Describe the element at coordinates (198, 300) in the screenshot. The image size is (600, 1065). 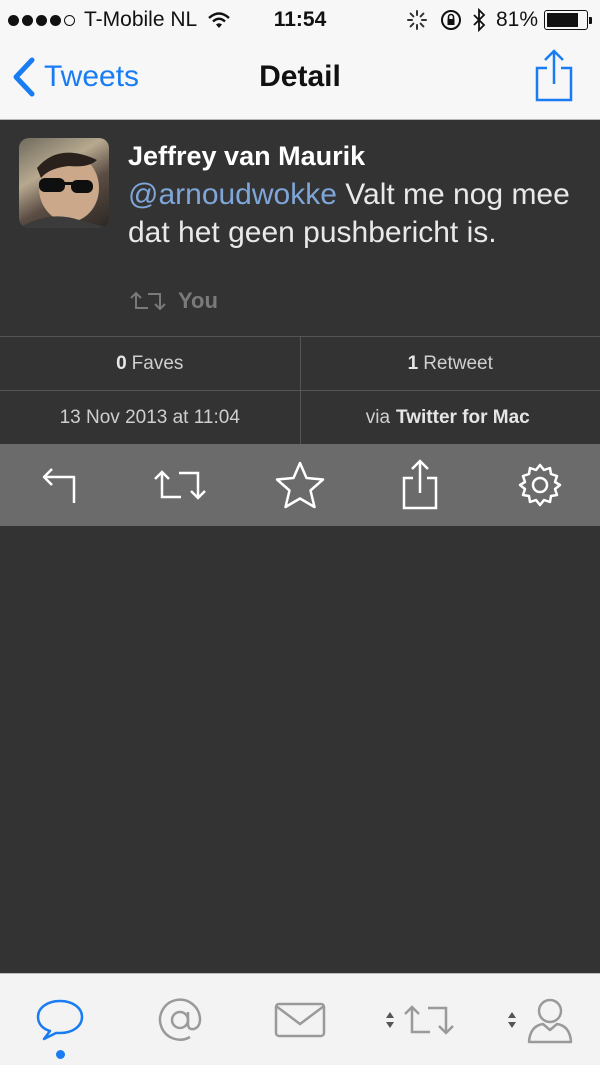
I see `retweeted-by-label: You` at that location.